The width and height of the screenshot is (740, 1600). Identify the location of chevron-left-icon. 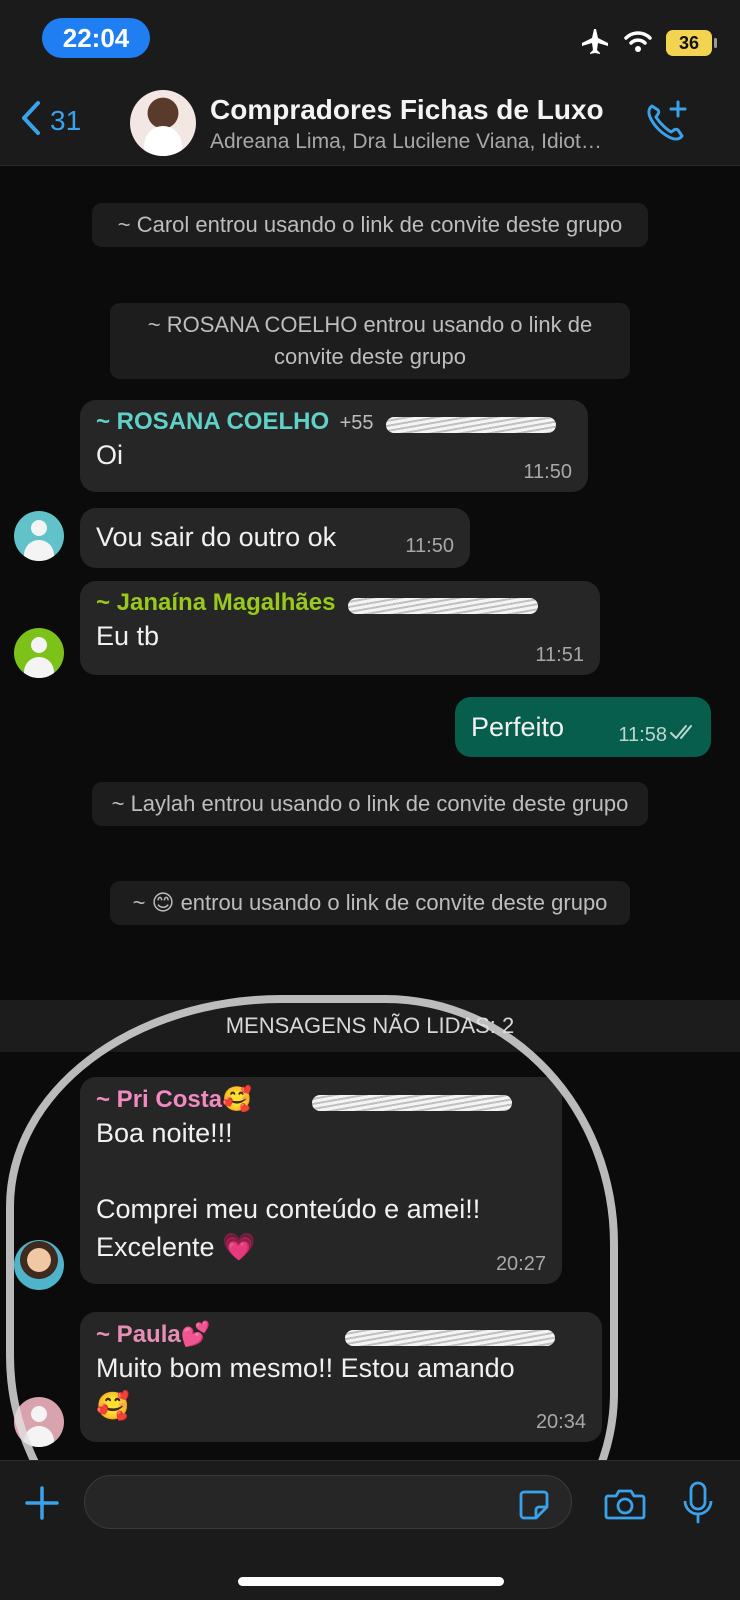
(31, 120).